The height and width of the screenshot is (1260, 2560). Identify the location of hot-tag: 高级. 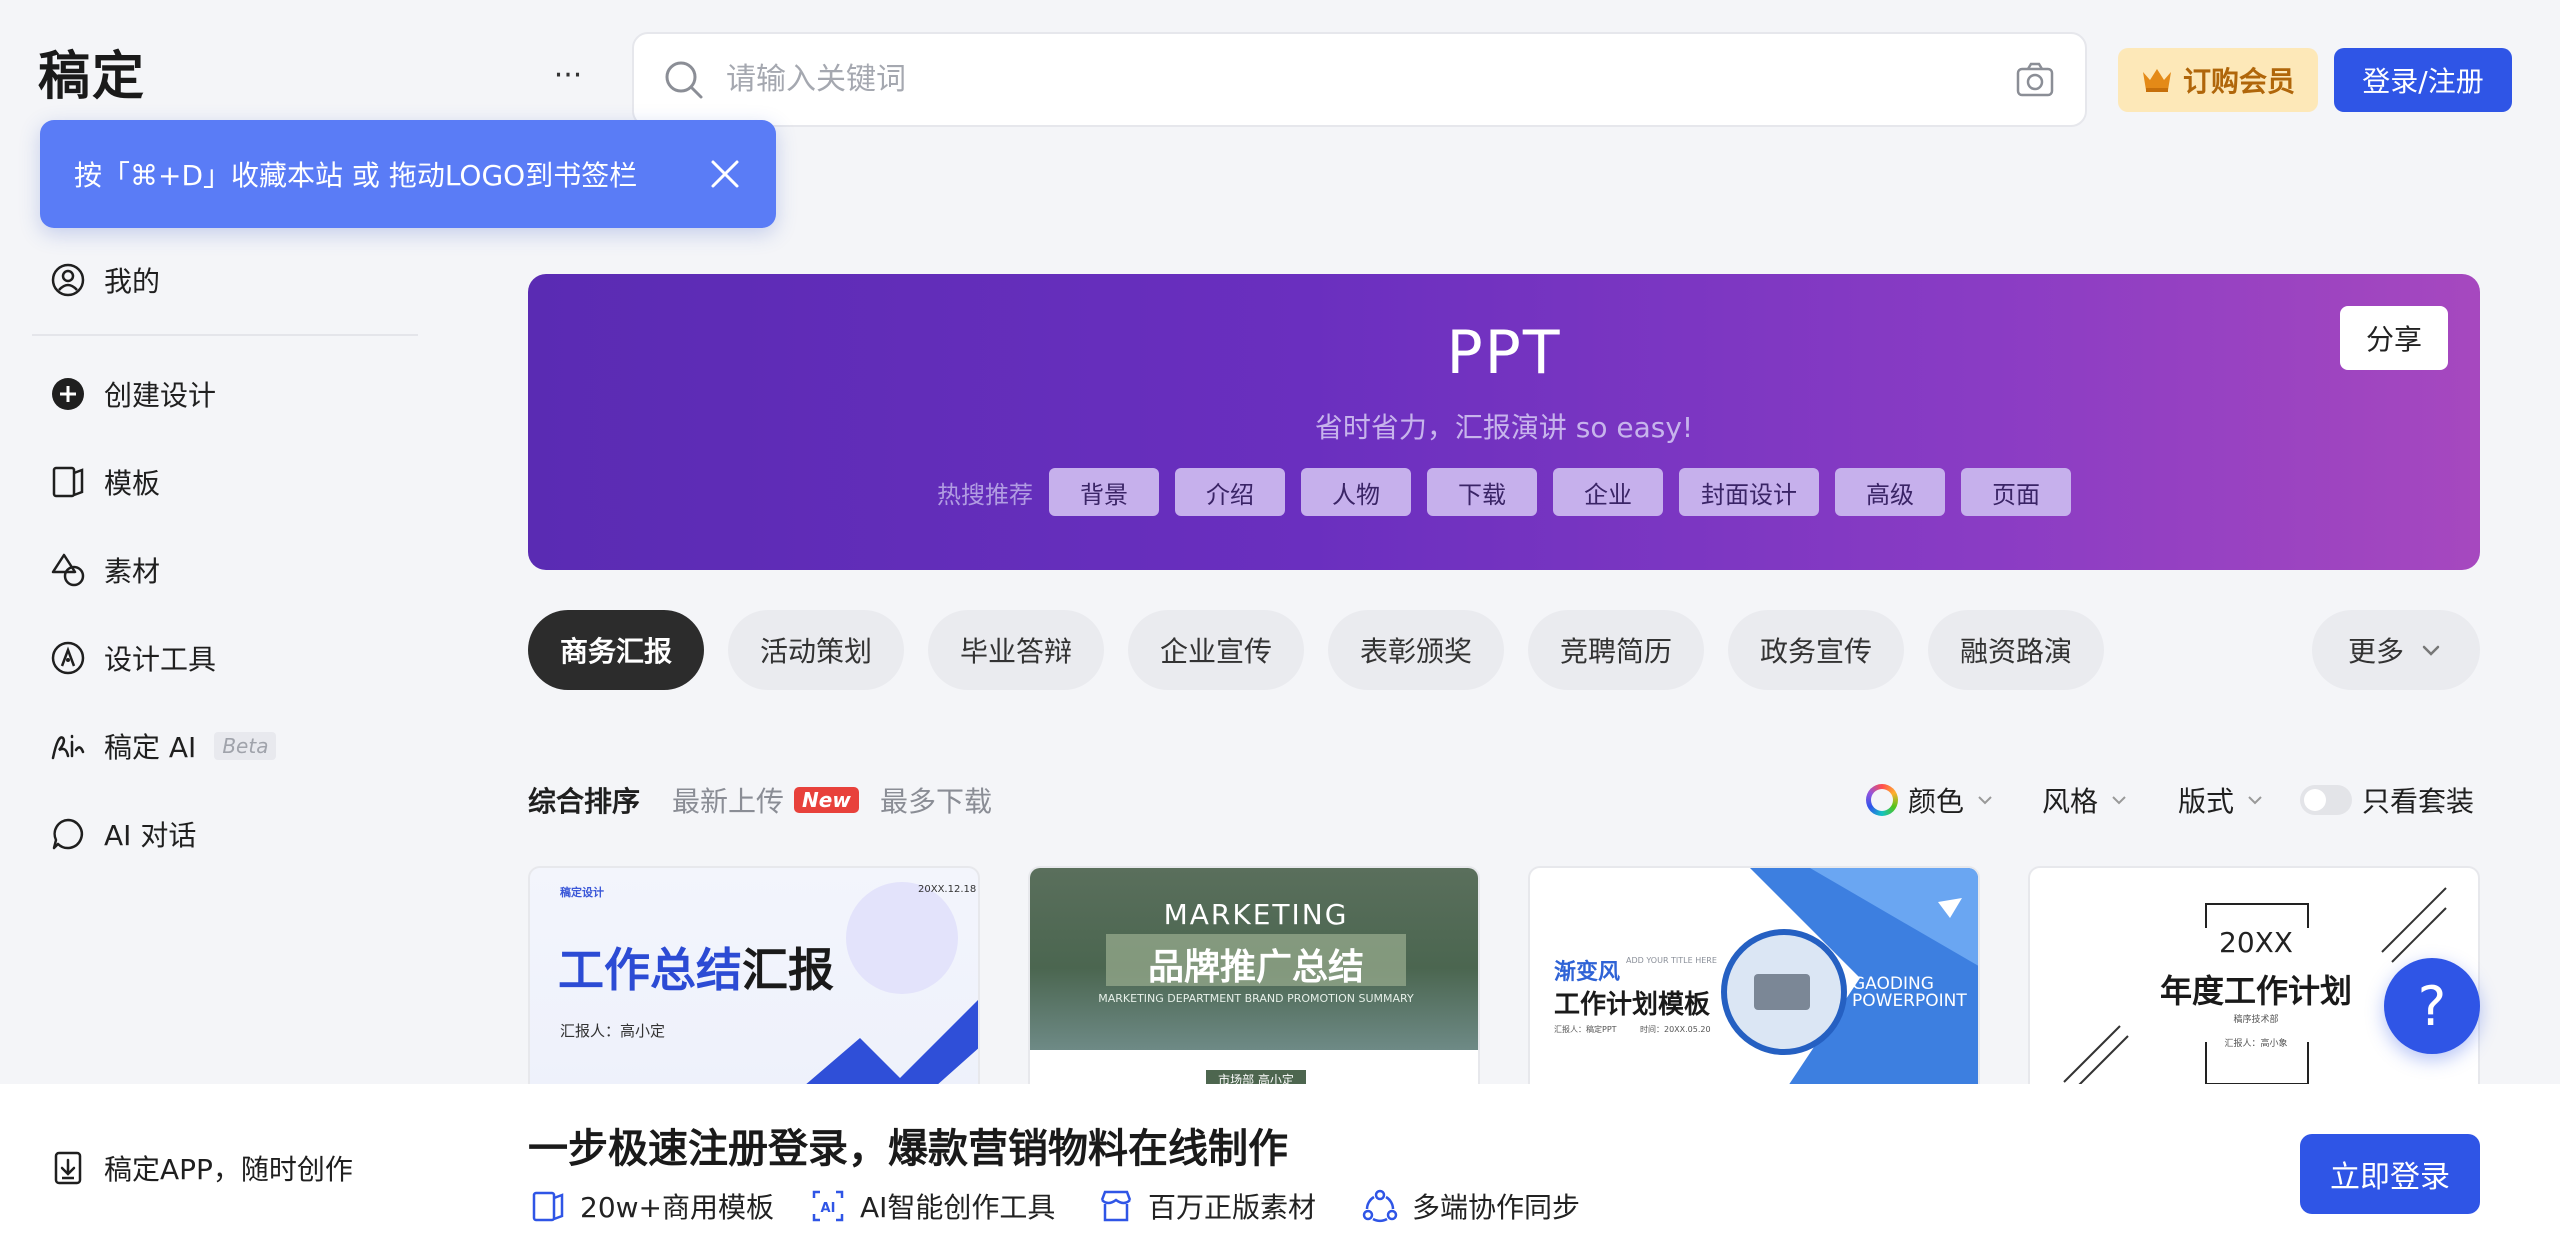
(1890, 492).